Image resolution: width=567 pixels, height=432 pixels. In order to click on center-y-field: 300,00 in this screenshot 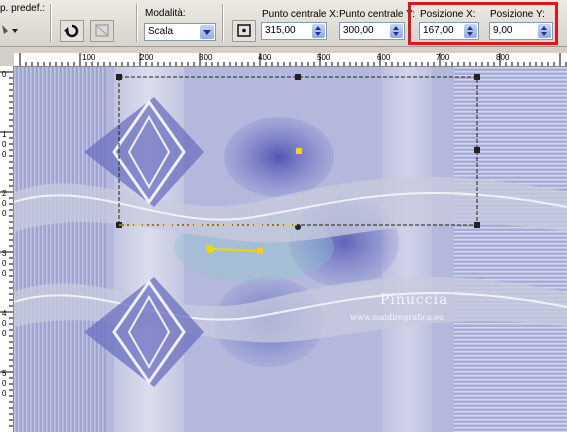, I will do `click(372, 31)`.